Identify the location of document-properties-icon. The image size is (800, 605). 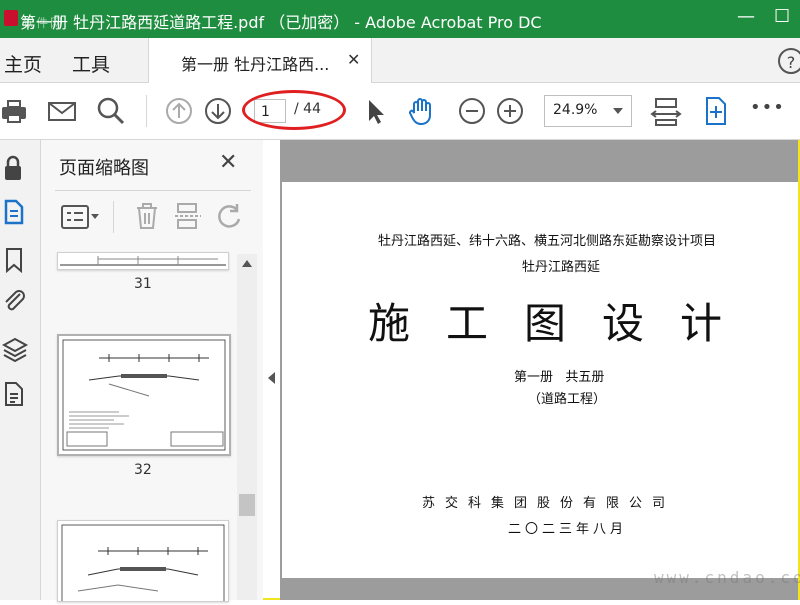
(16, 394).